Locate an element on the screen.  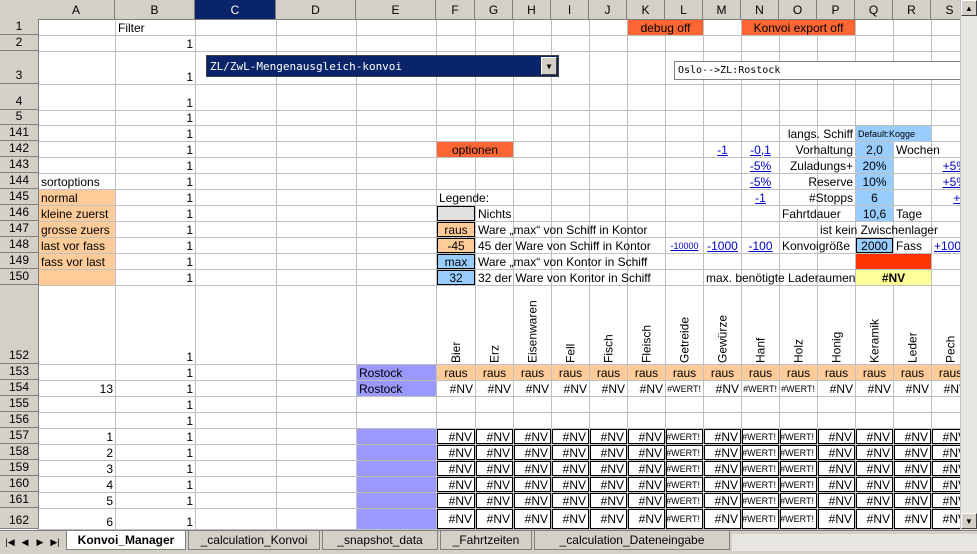
konvoi-minus-100-link: -100 is located at coordinates (760, 245).